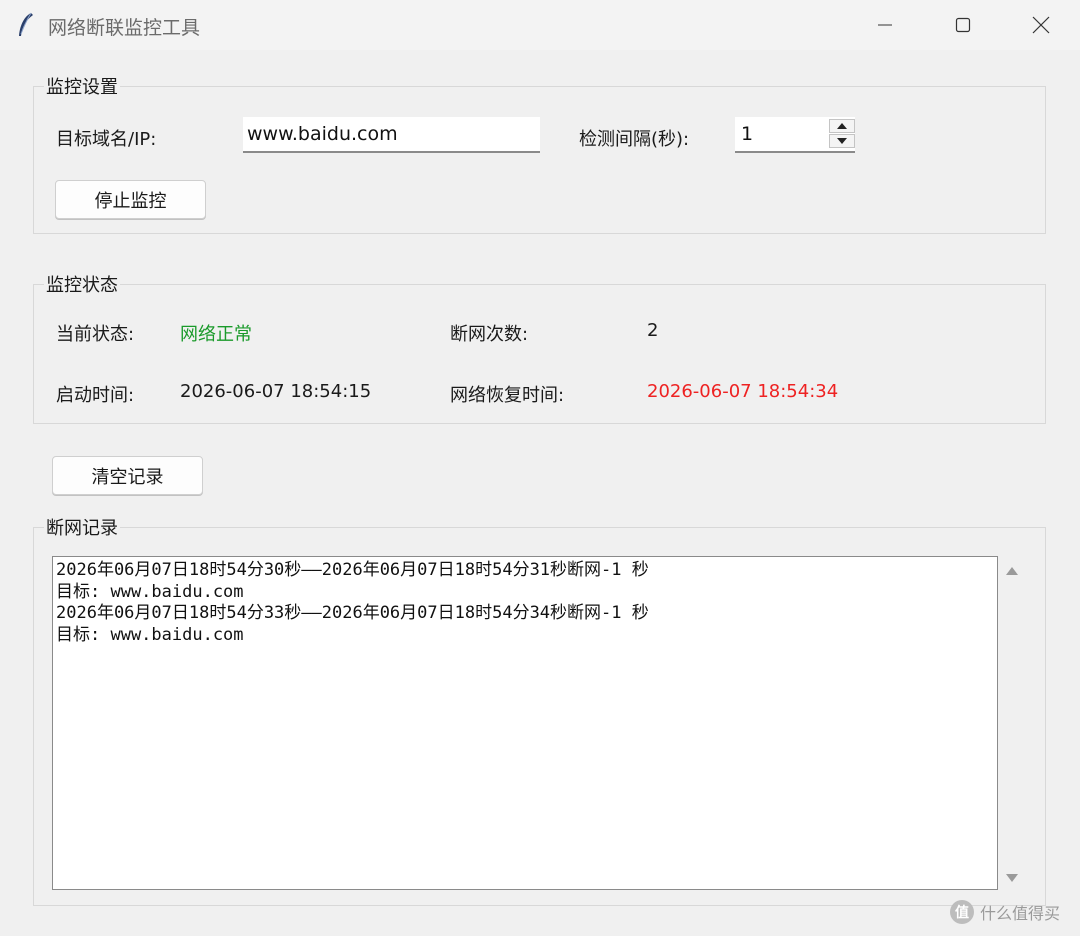 The height and width of the screenshot is (936, 1080). I want to click on minimize-button, so click(885, 25).